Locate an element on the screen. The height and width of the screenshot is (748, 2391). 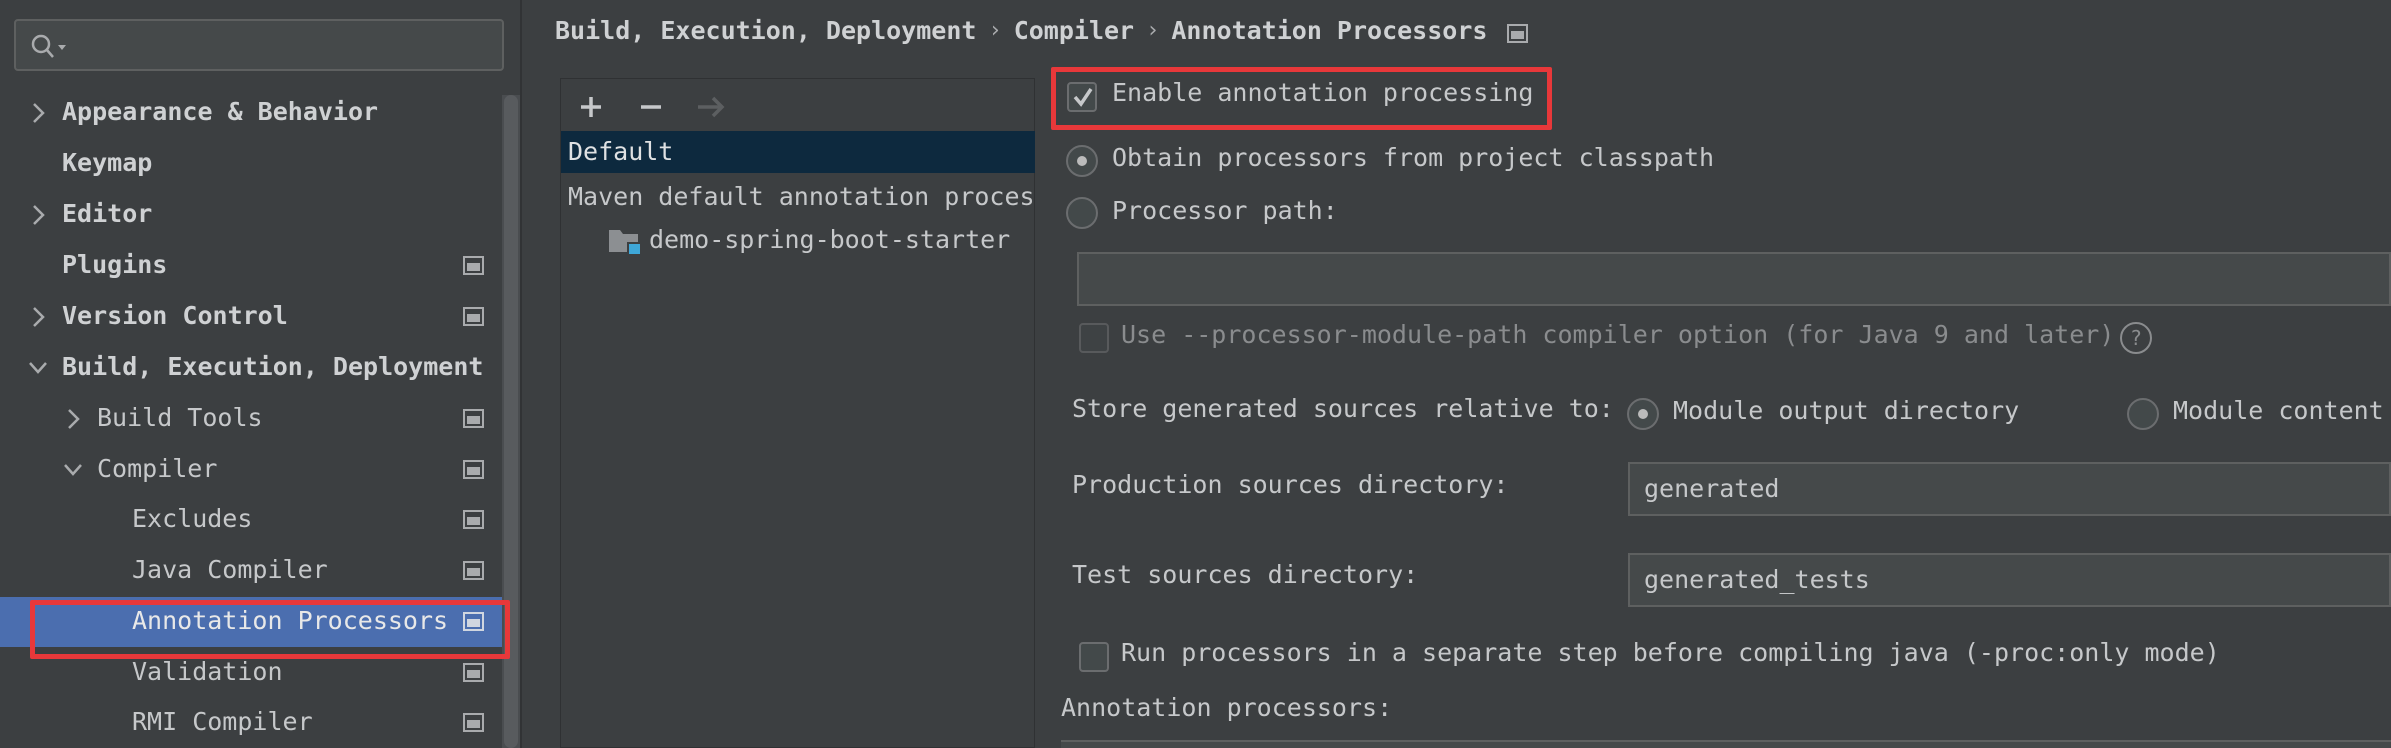
sidebar-item-rmi-compiler: RMI Compiler is located at coordinates (260, 723).